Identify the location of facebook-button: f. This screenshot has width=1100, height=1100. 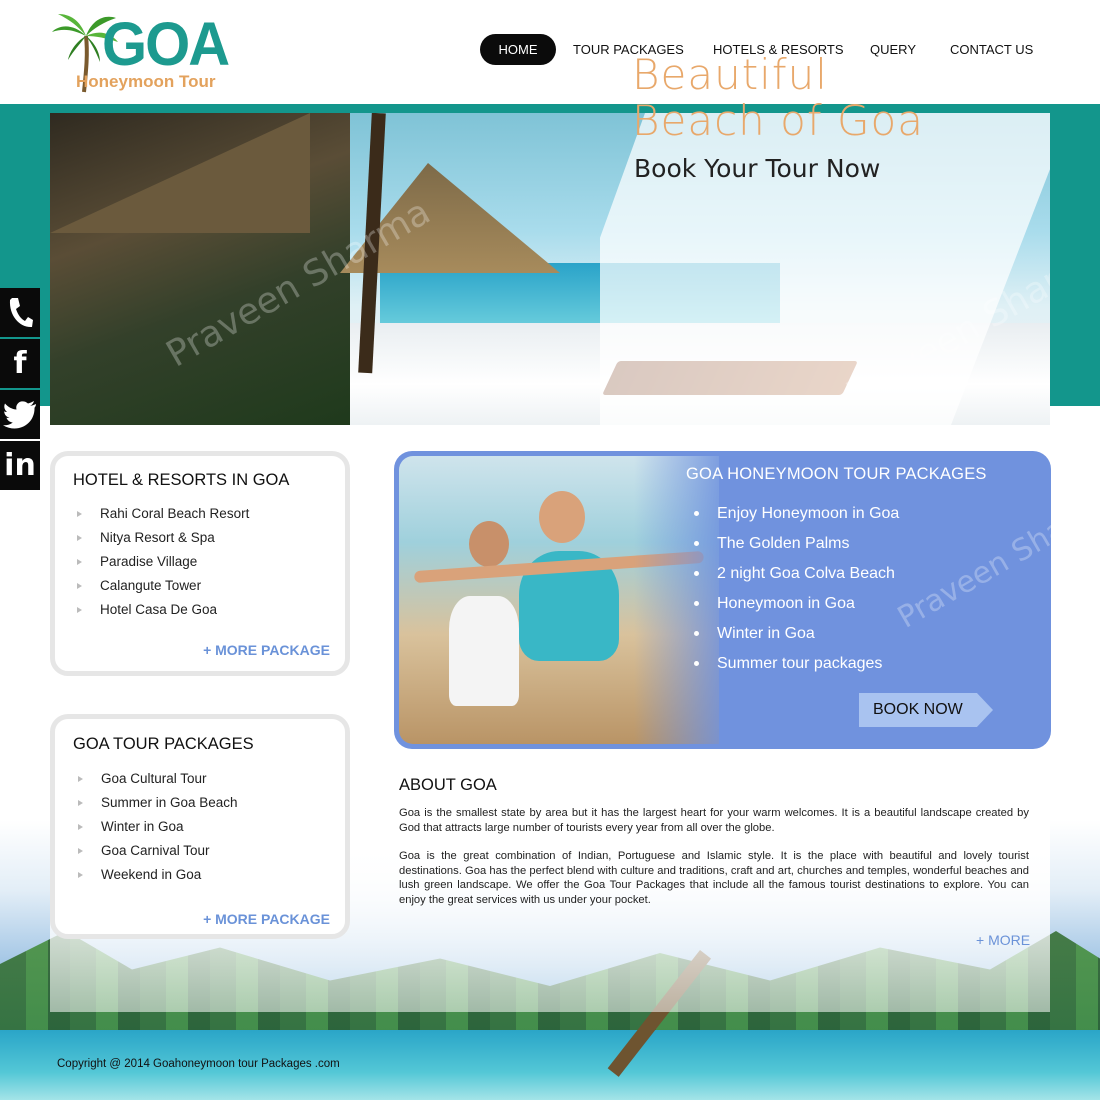
(20, 363).